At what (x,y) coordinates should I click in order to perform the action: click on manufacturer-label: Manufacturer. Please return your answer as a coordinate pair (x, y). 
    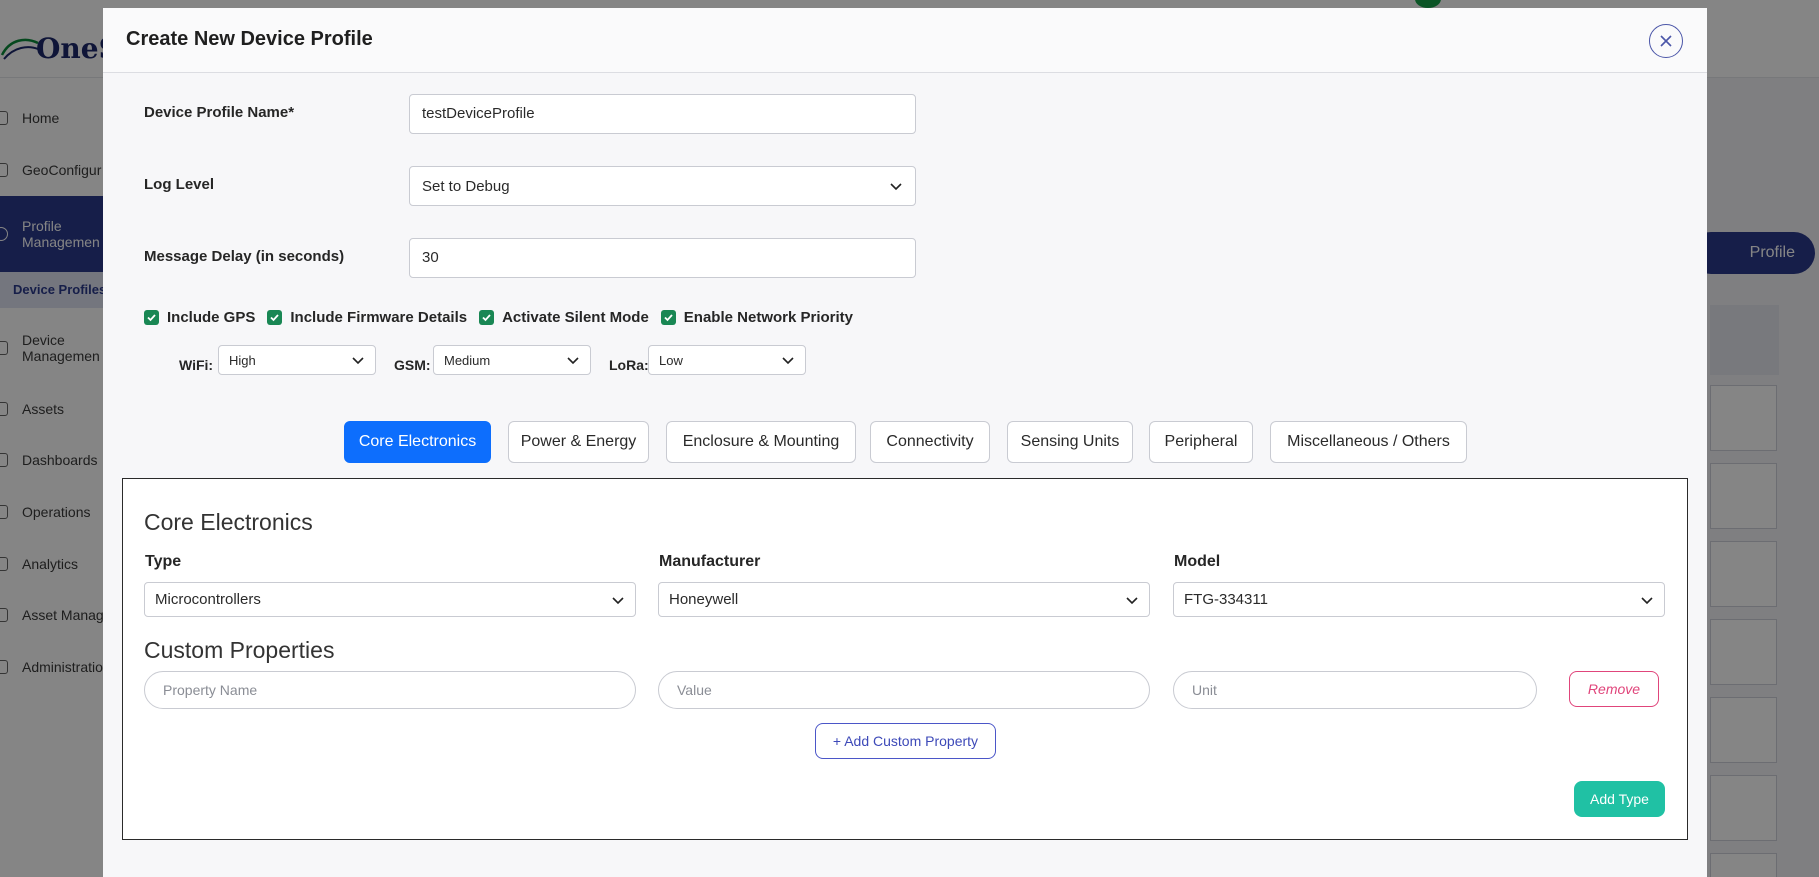
    Looking at the image, I should click on (710, 561).